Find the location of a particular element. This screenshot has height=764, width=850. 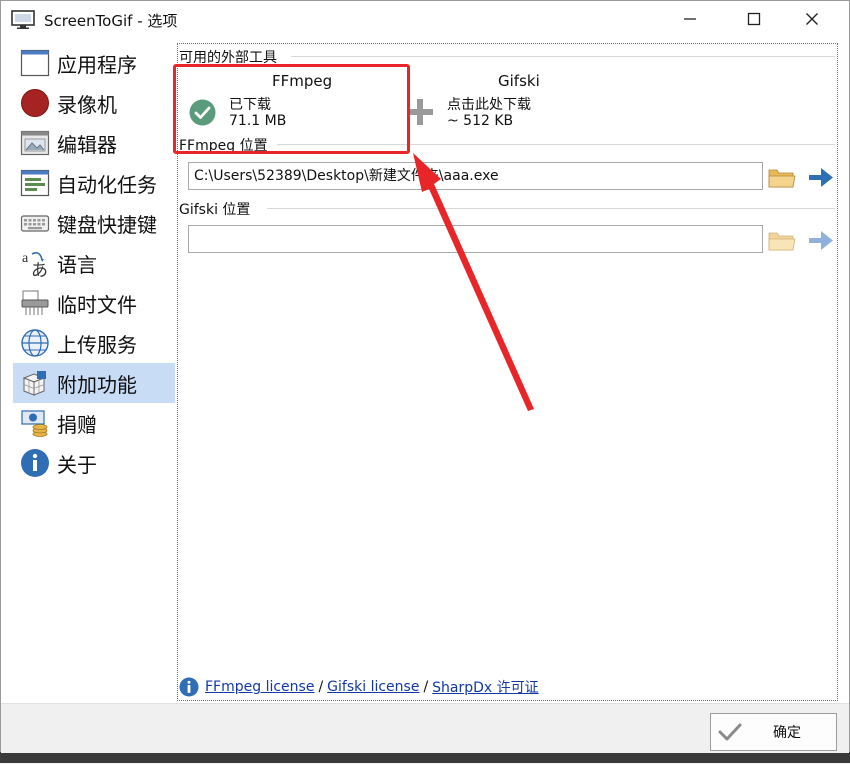

ok-button: 确定 is located at coordinates (773, 732).